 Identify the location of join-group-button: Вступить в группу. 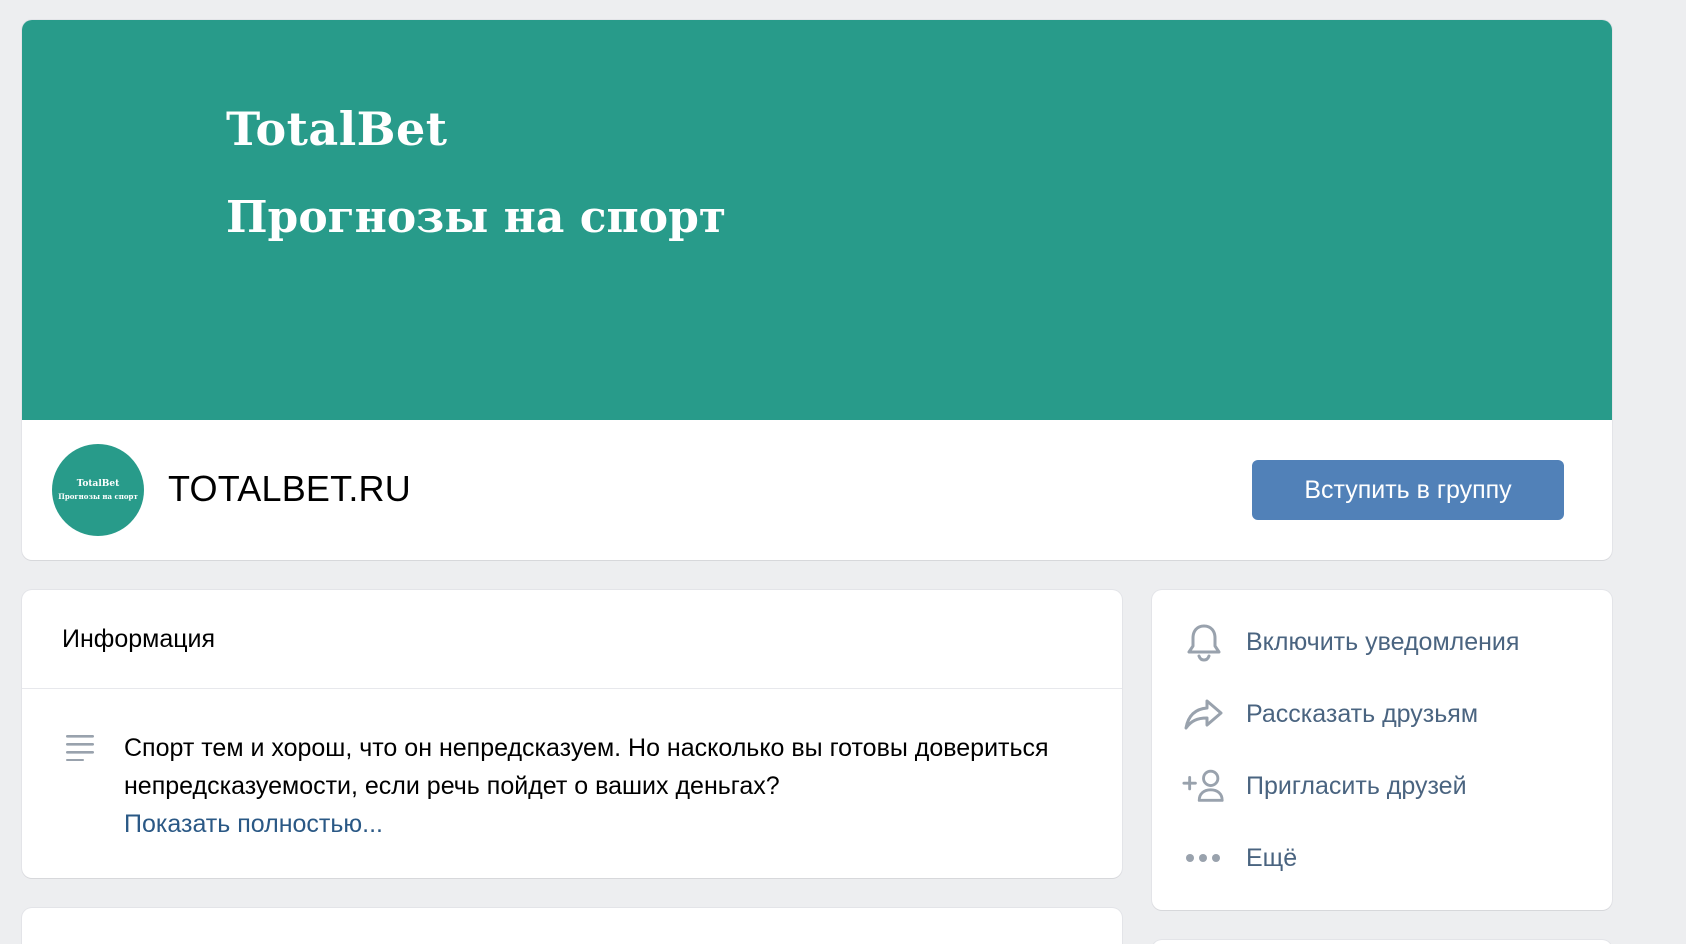
(1408, 490).